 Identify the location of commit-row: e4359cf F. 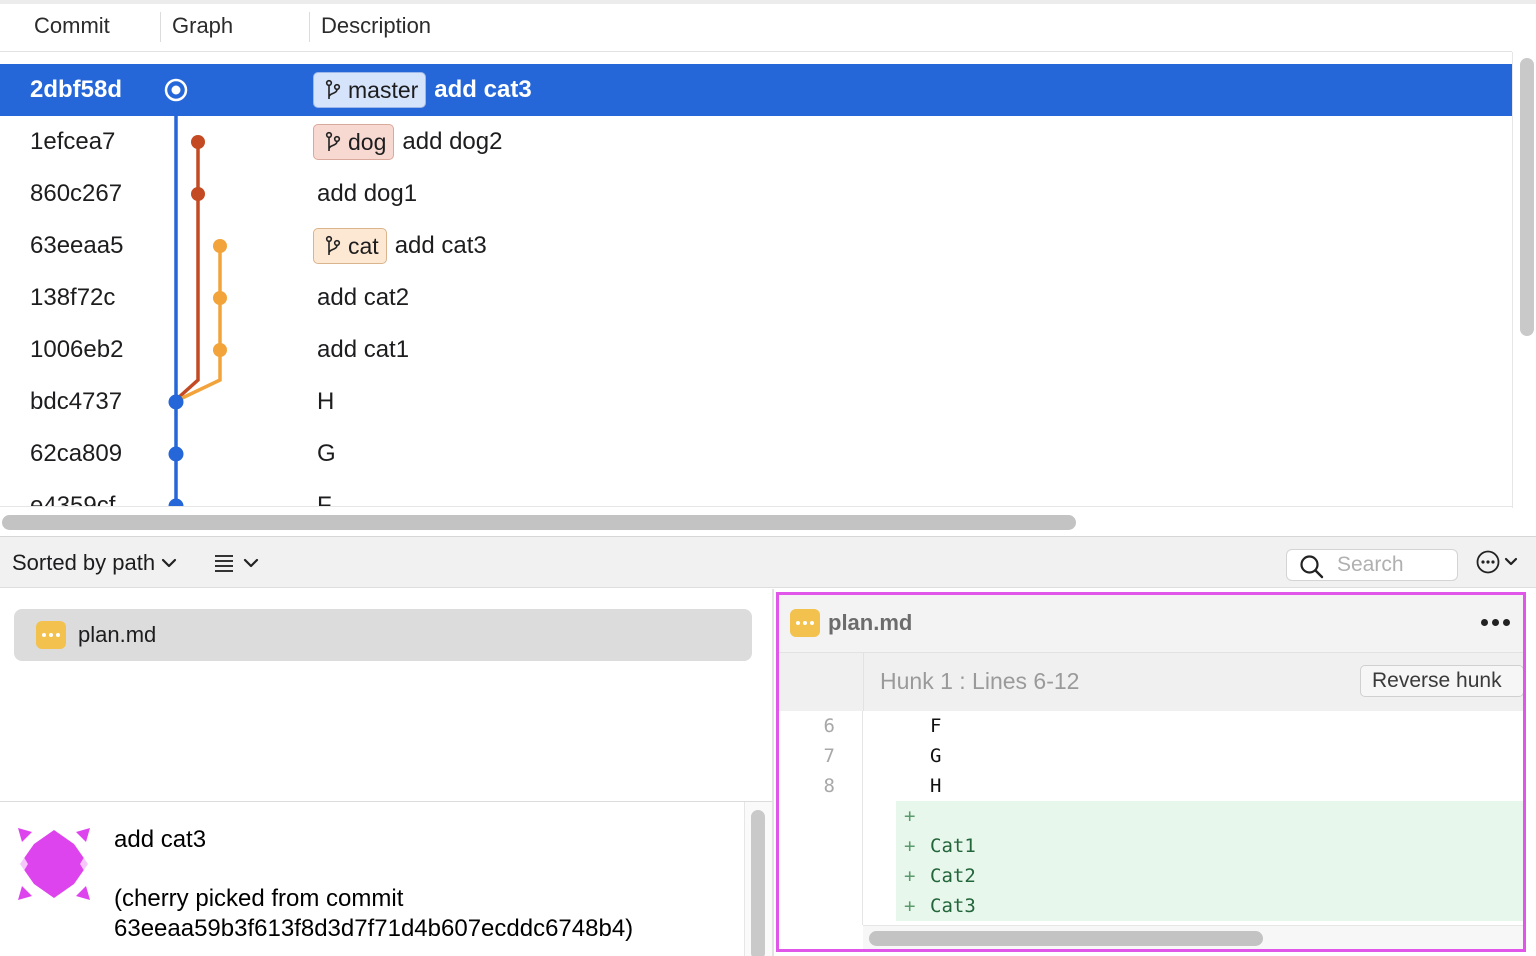
(756, 493).